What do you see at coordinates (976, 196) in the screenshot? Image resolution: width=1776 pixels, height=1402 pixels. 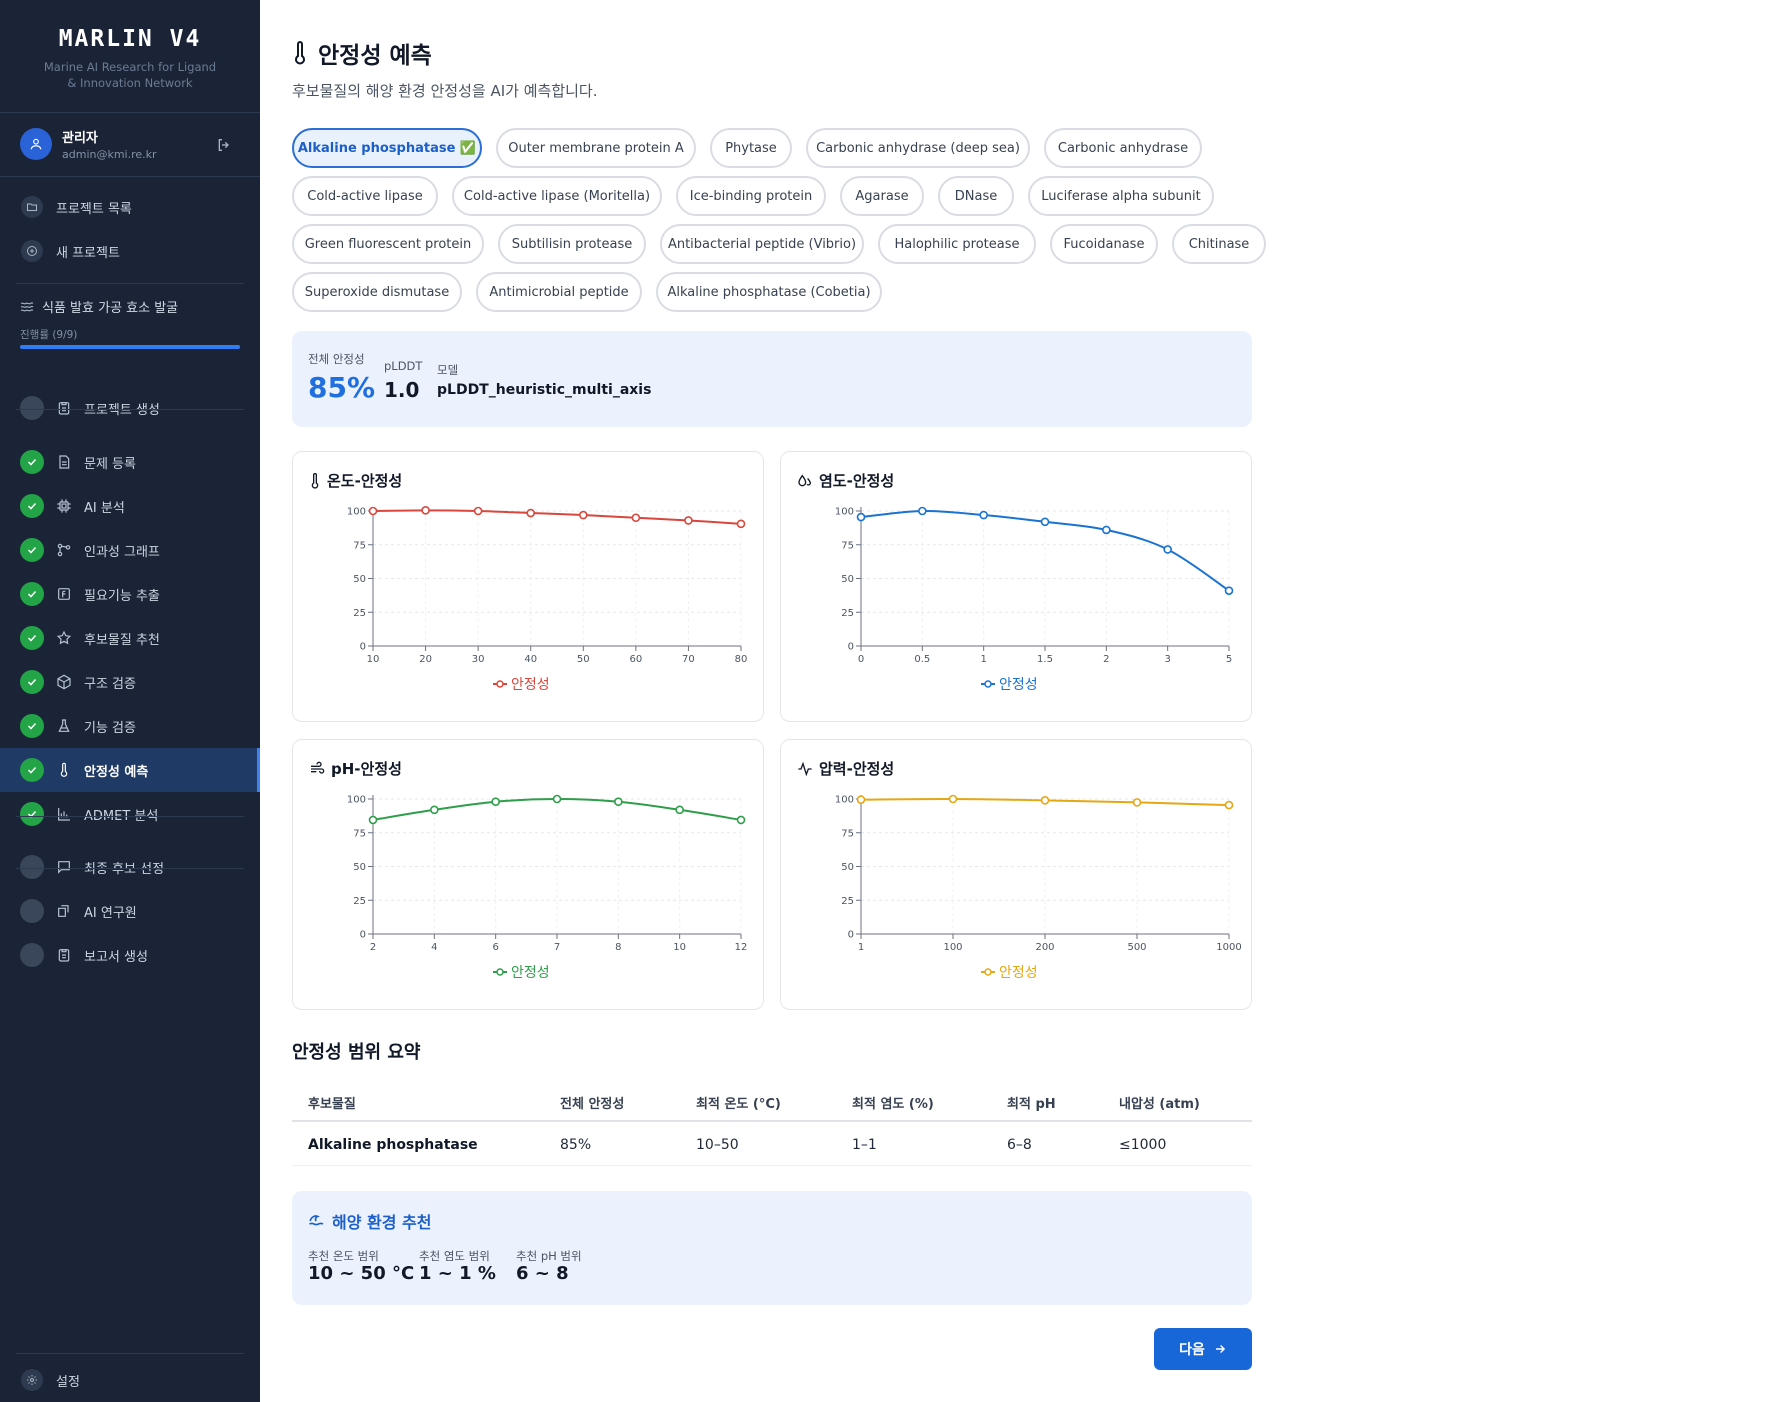 I see `candidate-chip: DNase` at bounding box center [976, 196].